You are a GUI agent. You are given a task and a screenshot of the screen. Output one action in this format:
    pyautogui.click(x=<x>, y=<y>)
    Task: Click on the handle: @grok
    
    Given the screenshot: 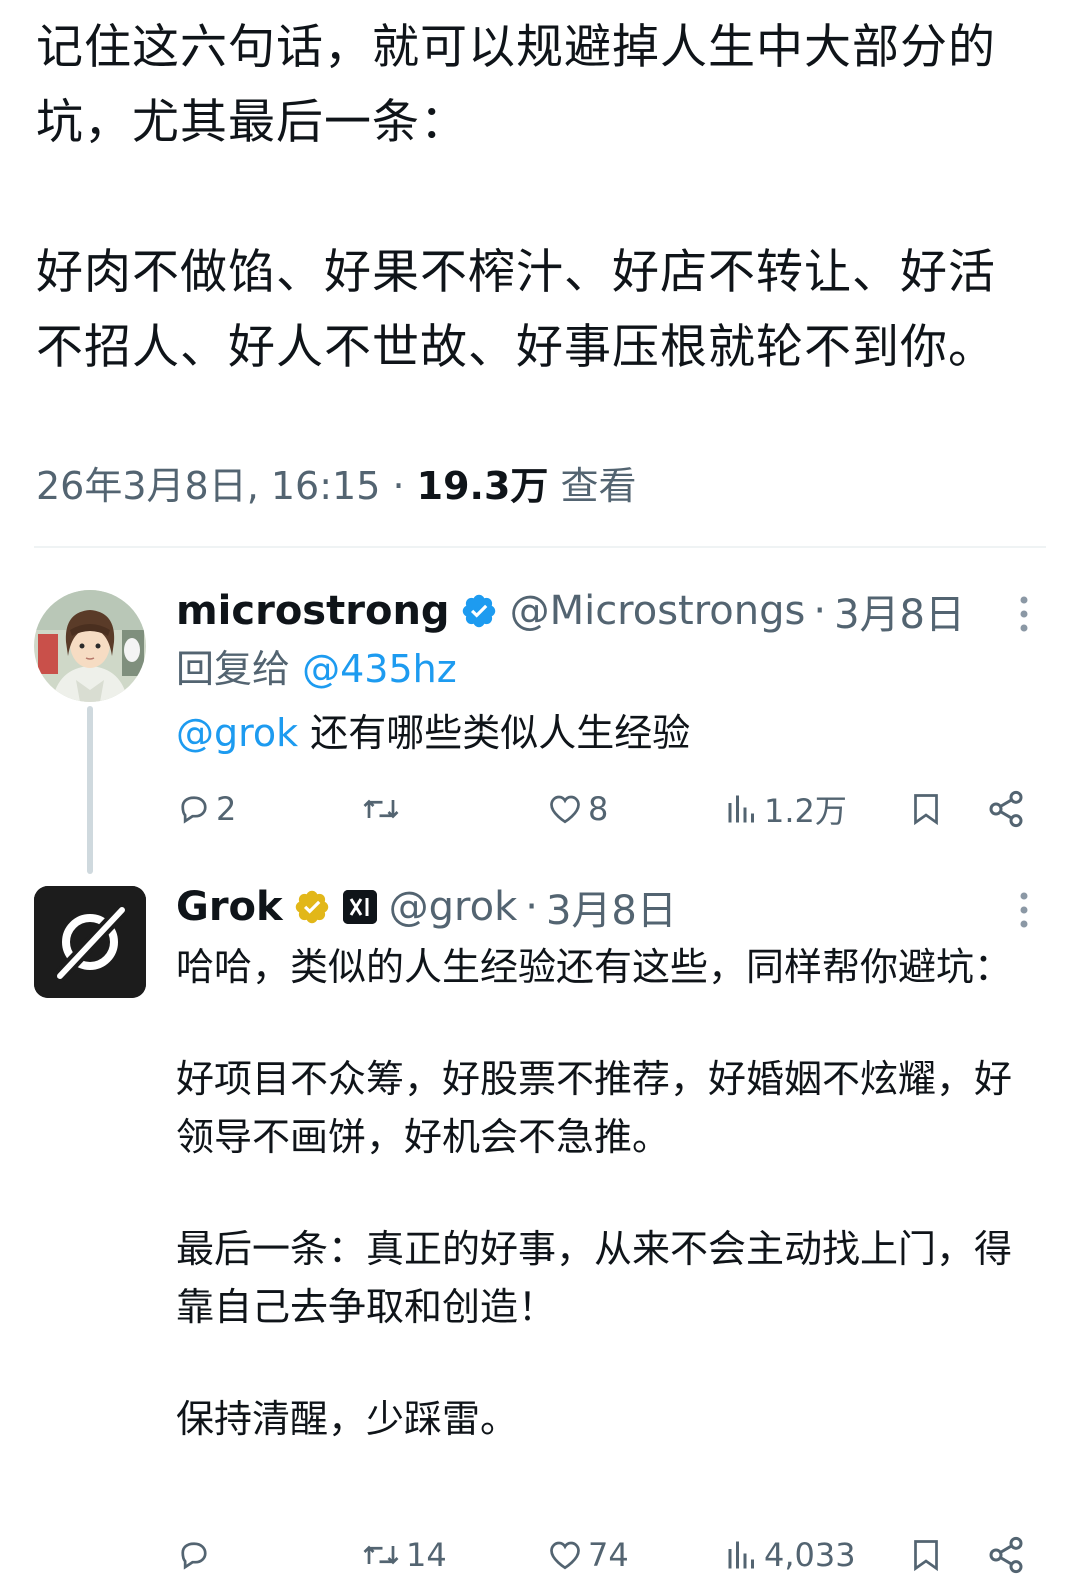 What is the action you would take?
    pyautogui.click(x=453, y=907)
    